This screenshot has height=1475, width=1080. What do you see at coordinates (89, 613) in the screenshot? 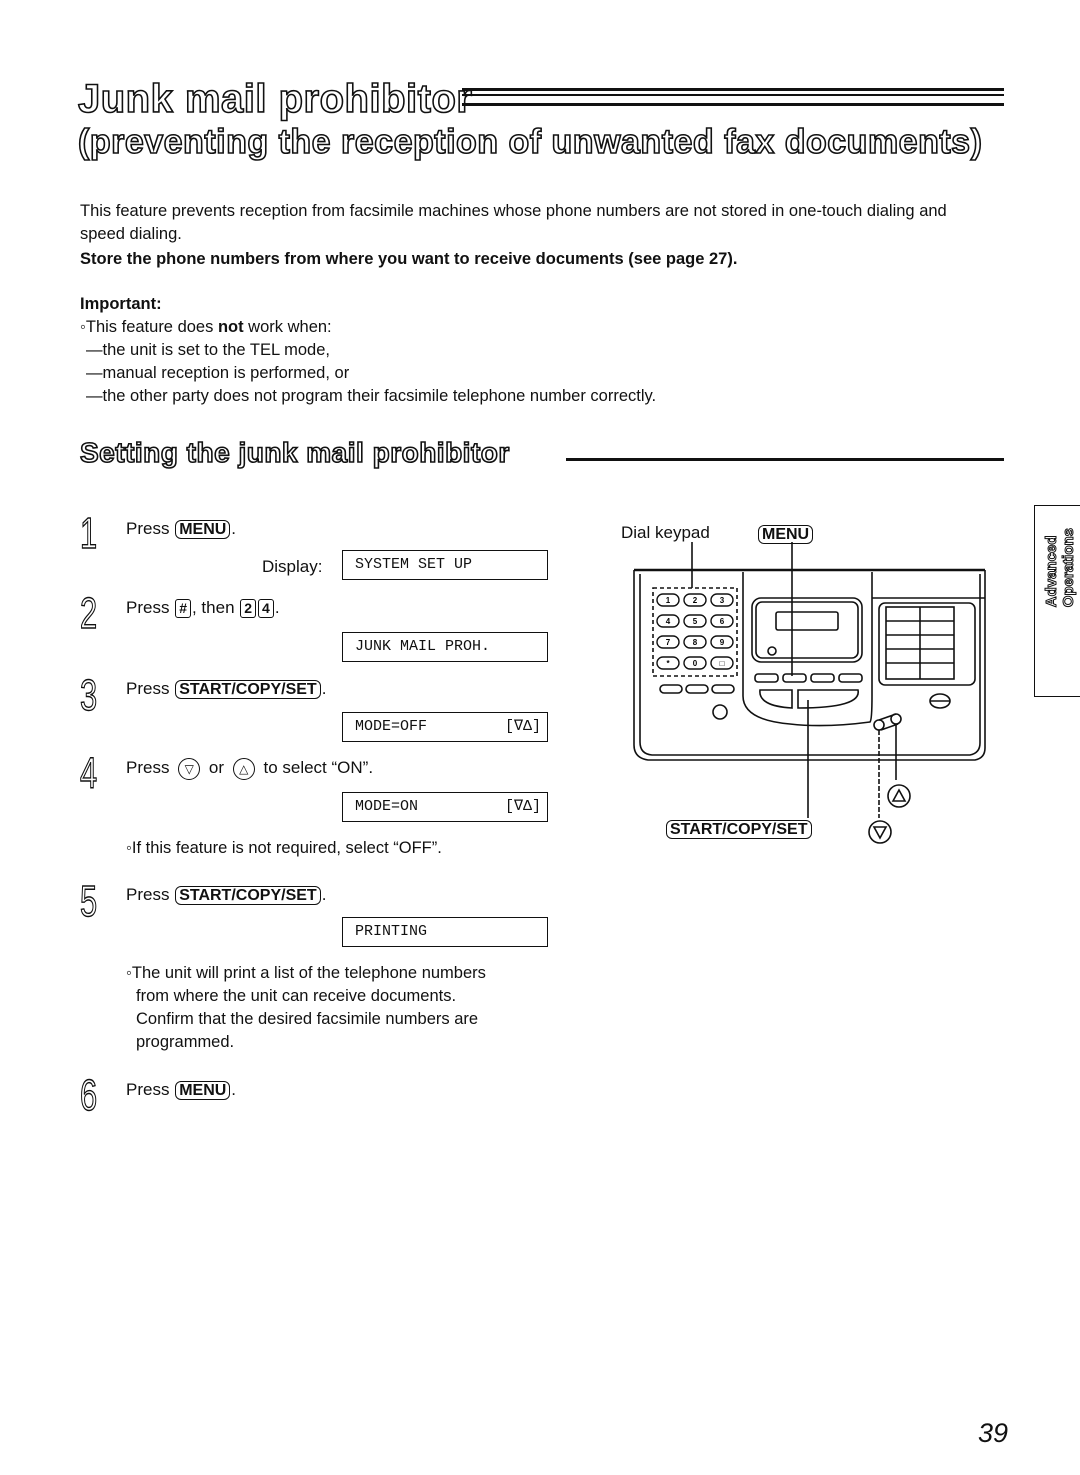
I see `step-number: 2` at bounding box center [89, 613].